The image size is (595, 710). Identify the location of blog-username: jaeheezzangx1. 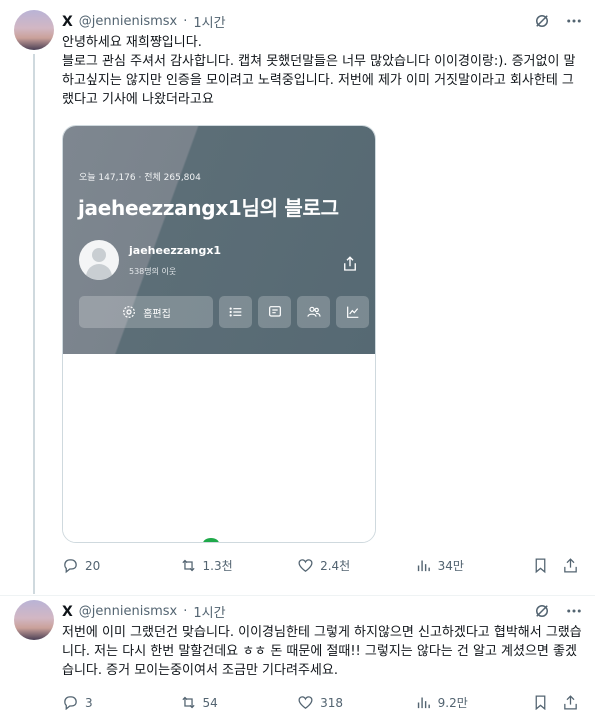
(175, 250).